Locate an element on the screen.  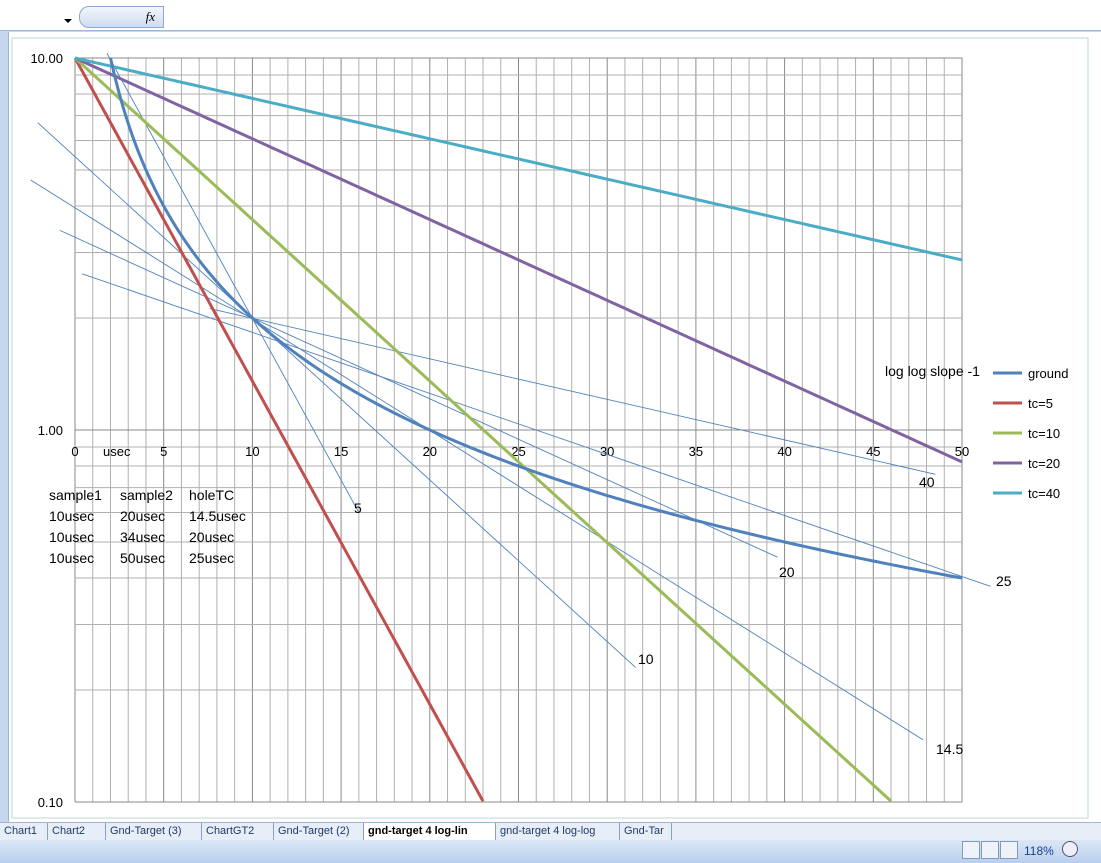
legend-entry: tc=40 is located at coordinates (1044, 493).